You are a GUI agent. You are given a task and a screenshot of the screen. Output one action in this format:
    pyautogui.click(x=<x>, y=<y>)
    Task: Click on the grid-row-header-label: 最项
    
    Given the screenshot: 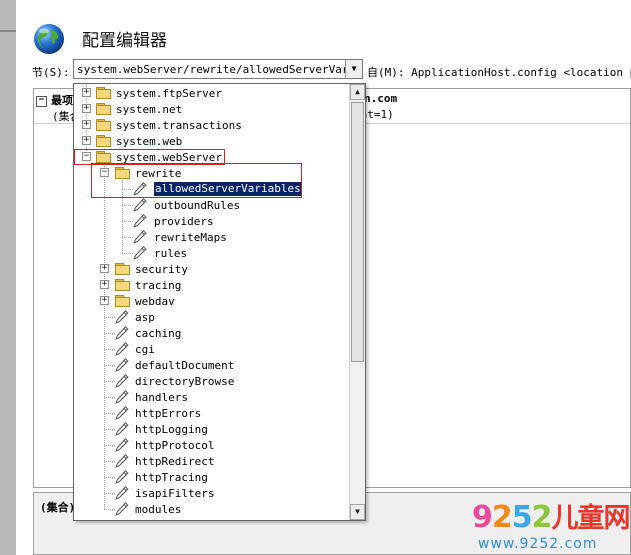 What is the action you would take?
    pyautogui.click(x=62, y=100)
    